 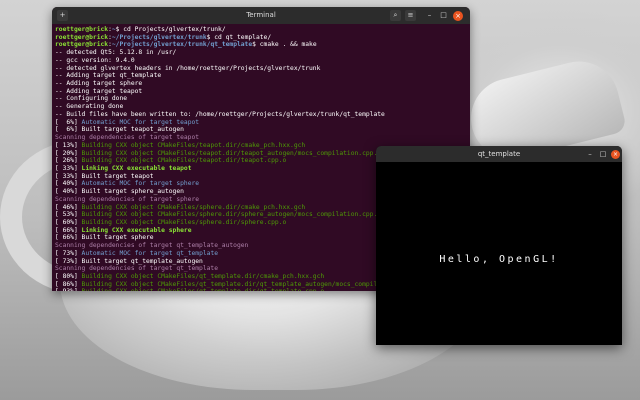 I want to click on search-icon: ⌕, so click(x=395, y=15).